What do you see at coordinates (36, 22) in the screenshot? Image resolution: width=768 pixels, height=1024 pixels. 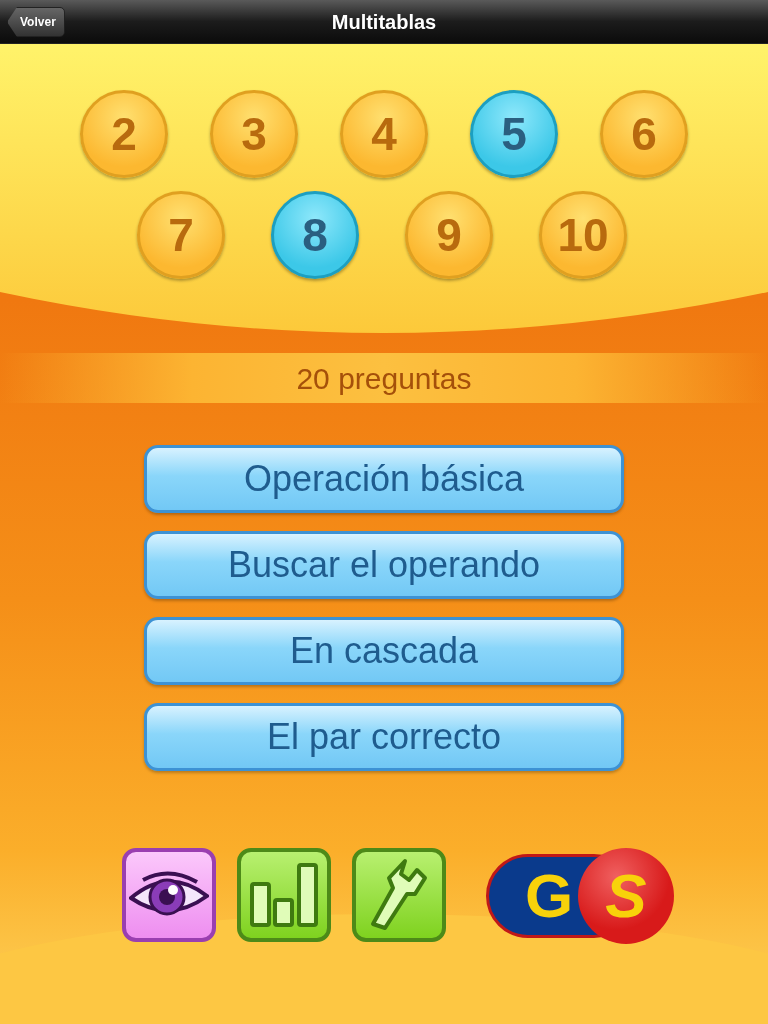 I see `back-button: Volver` at bounding box center [36, 22].